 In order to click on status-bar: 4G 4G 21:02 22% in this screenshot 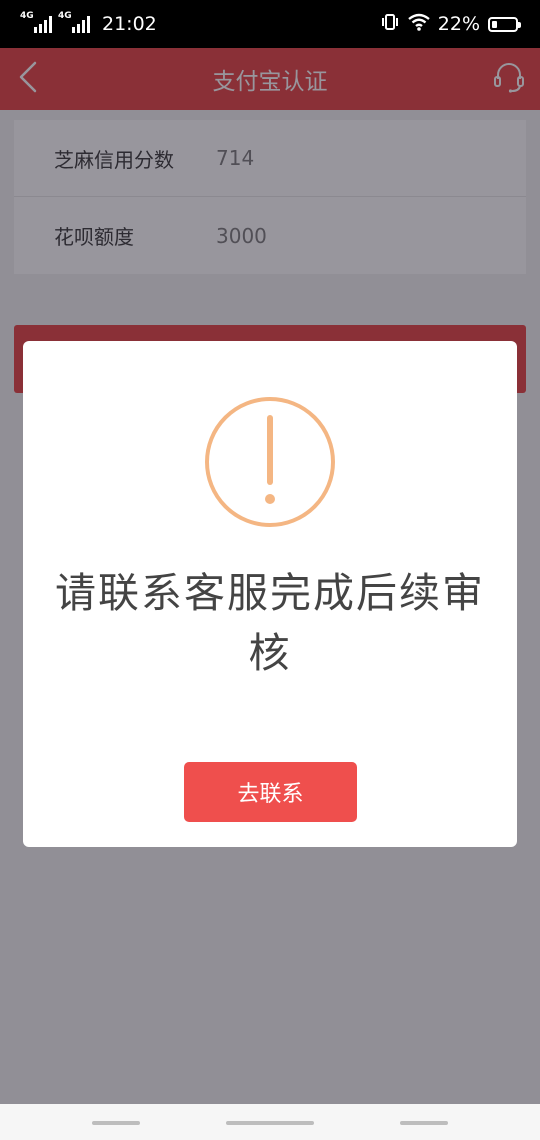, I will do `click(270, 24)`.